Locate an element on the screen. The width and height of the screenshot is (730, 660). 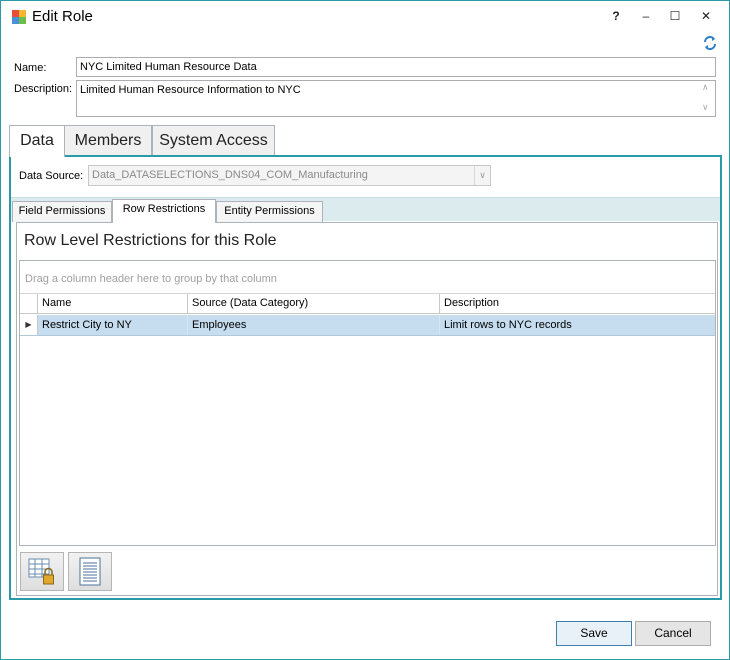
tab-data: Data is located at coordinates (37, 141).